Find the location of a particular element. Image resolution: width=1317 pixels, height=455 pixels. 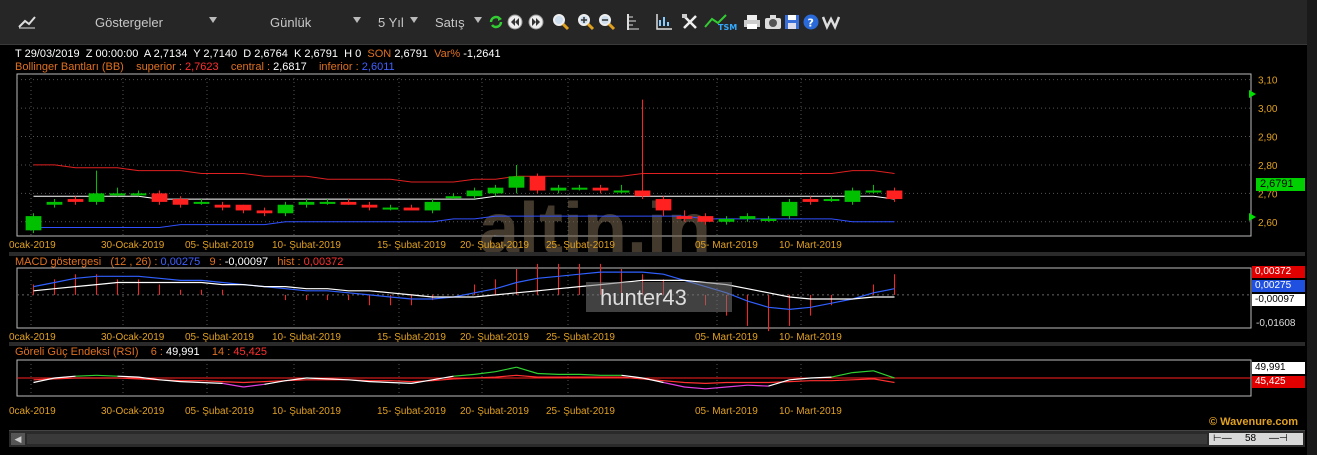

current-price-label: 2,6791 is located at coordinates (1280, 184).